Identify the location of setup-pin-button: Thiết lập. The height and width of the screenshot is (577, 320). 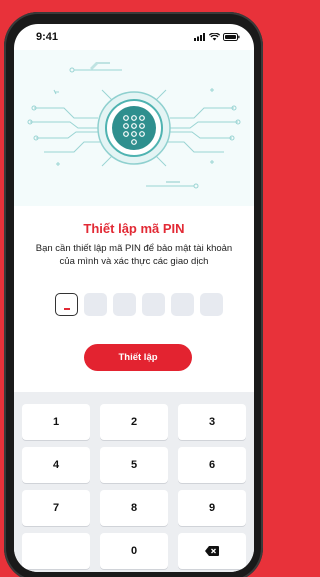
(138, 357).